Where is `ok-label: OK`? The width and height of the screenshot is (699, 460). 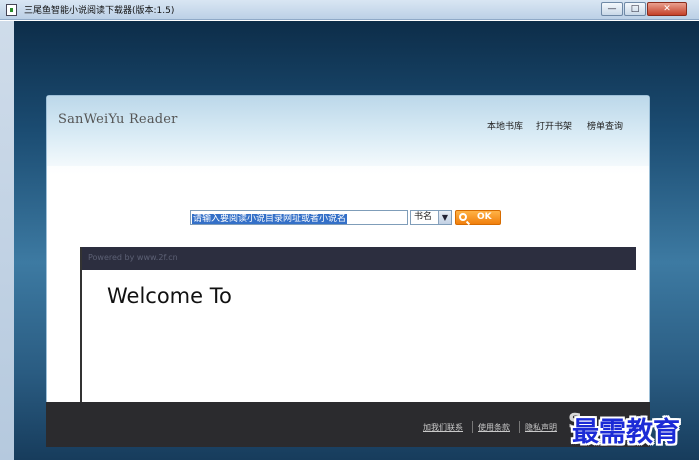 ok-label: OK is located at coordinates (484, 217).